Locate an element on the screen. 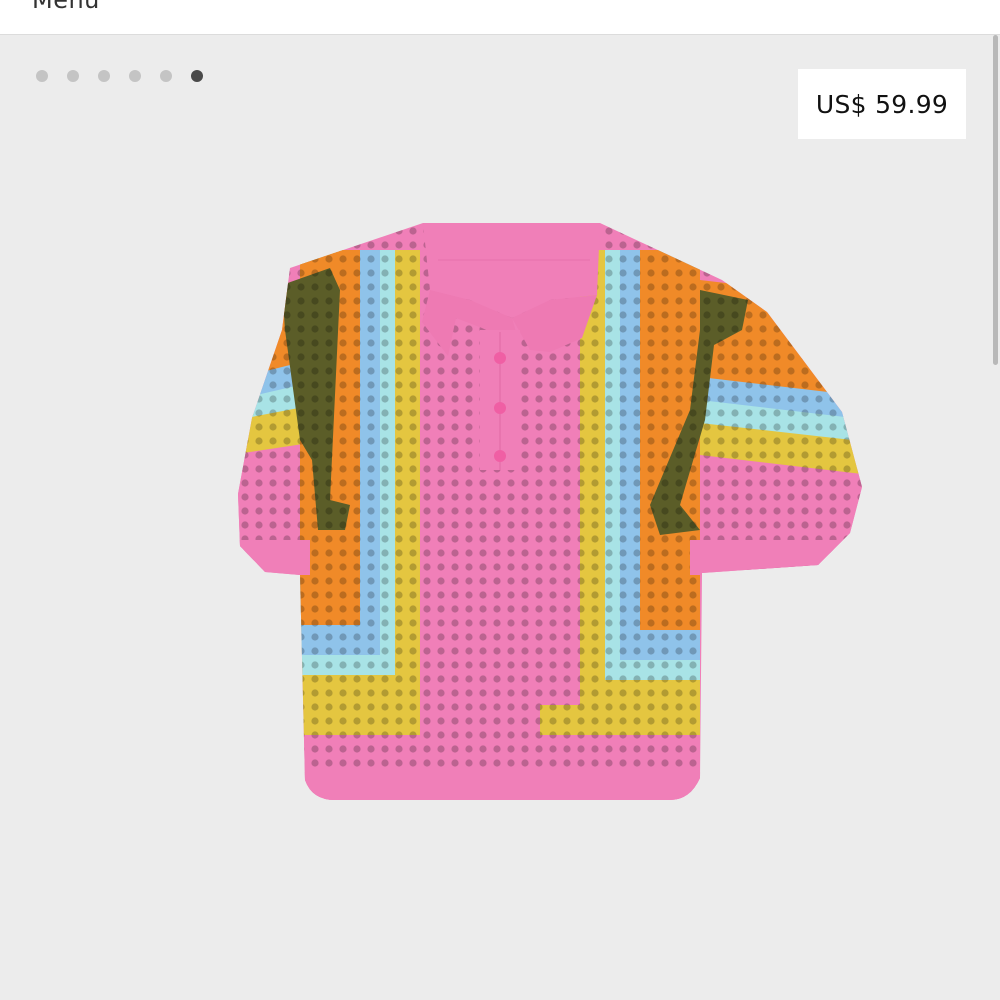 The width and height of the screenshot is (1000, 1000). image-pagination is located at coordinates (119, 76).